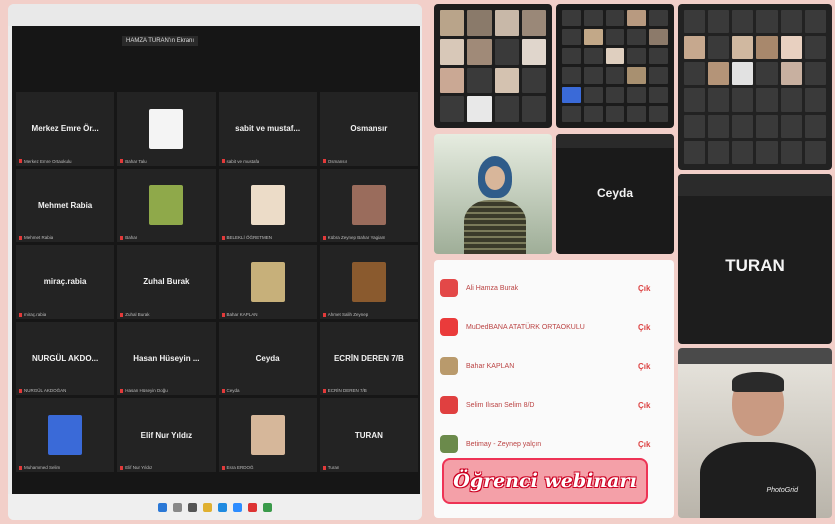 Image resolution: width=835 pixels, height=524 pixels. I want to click on participant-tile: BELEKLİ ÖĞRETMEN, so click(267, 205).